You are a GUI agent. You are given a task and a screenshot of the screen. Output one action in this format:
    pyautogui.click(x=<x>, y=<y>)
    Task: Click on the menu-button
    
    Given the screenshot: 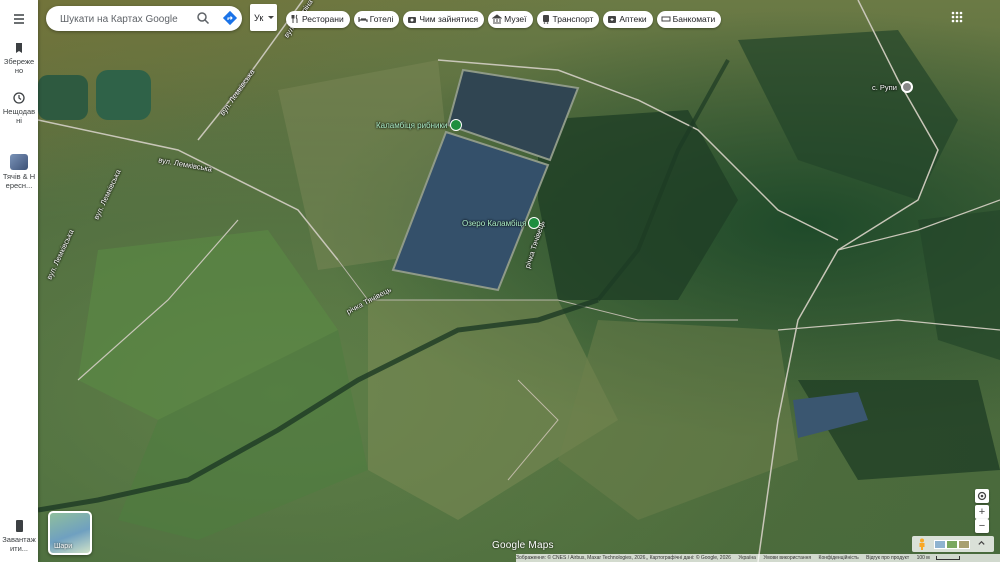 What is the action you would take?
    pyautogui.click(x=19, y=20)
    